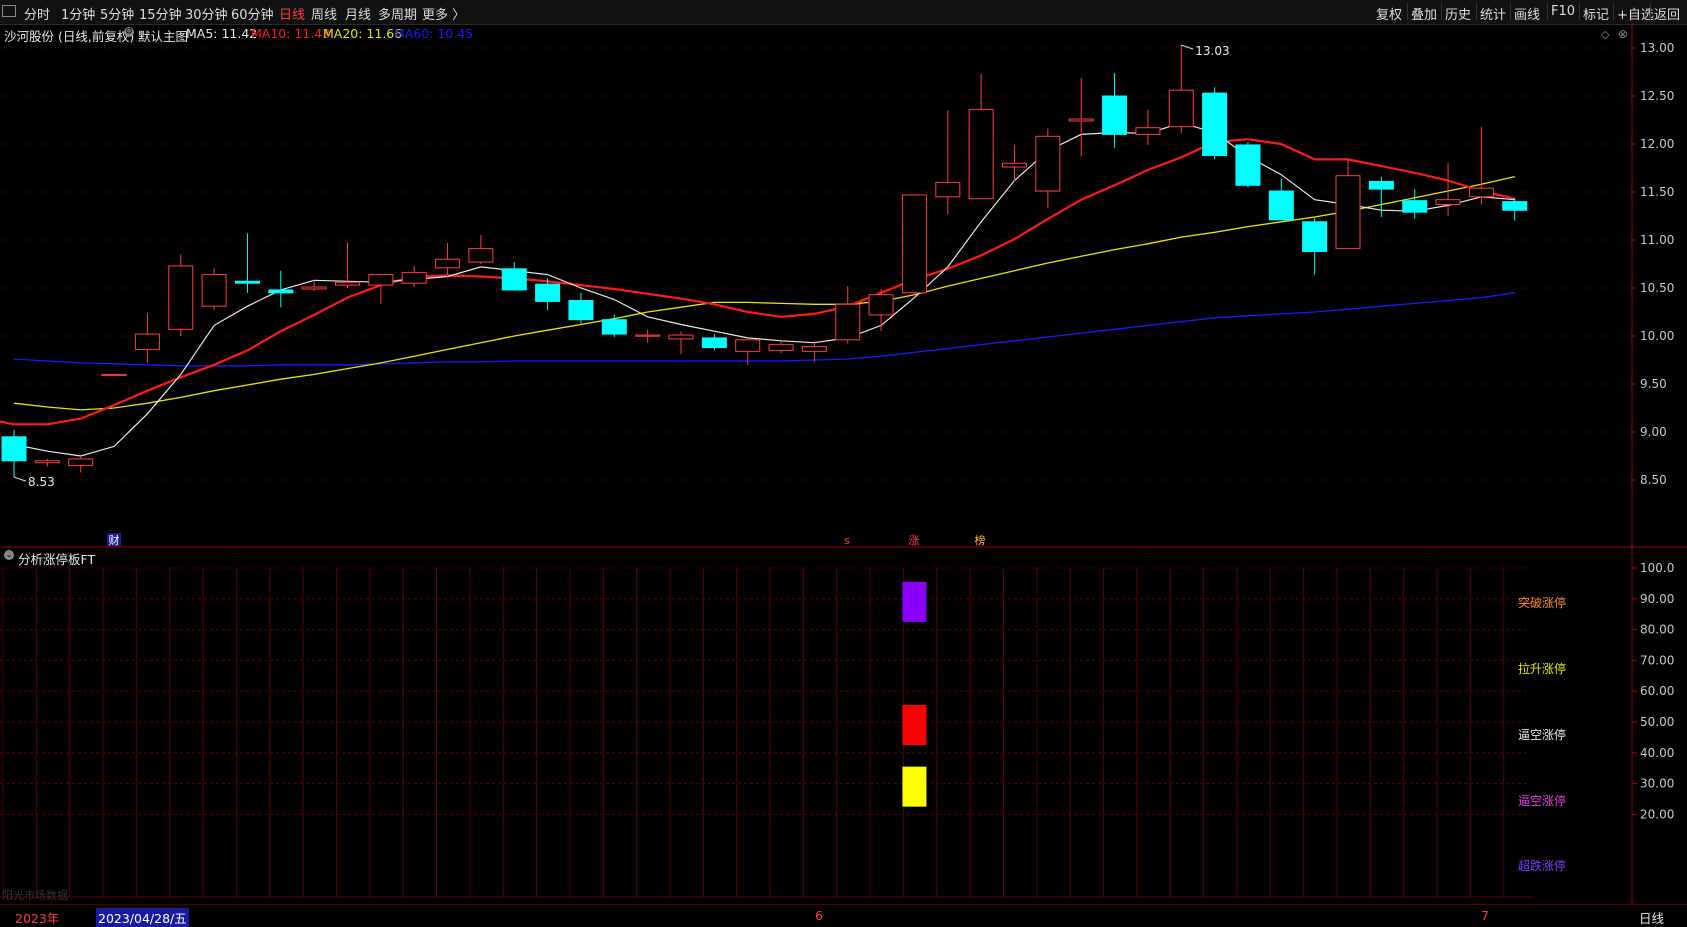 The image size is (1687, 927). Describe the element at coordinates (1657, 784) in the screenshot. I see `lower-tick-label: 30.00` at that location.